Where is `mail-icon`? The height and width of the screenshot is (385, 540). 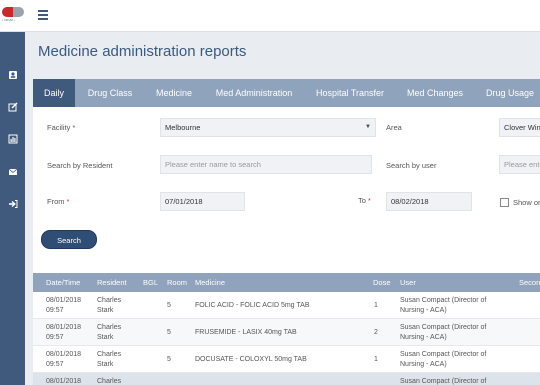 mail-icon is located at coordinates (12, 171).